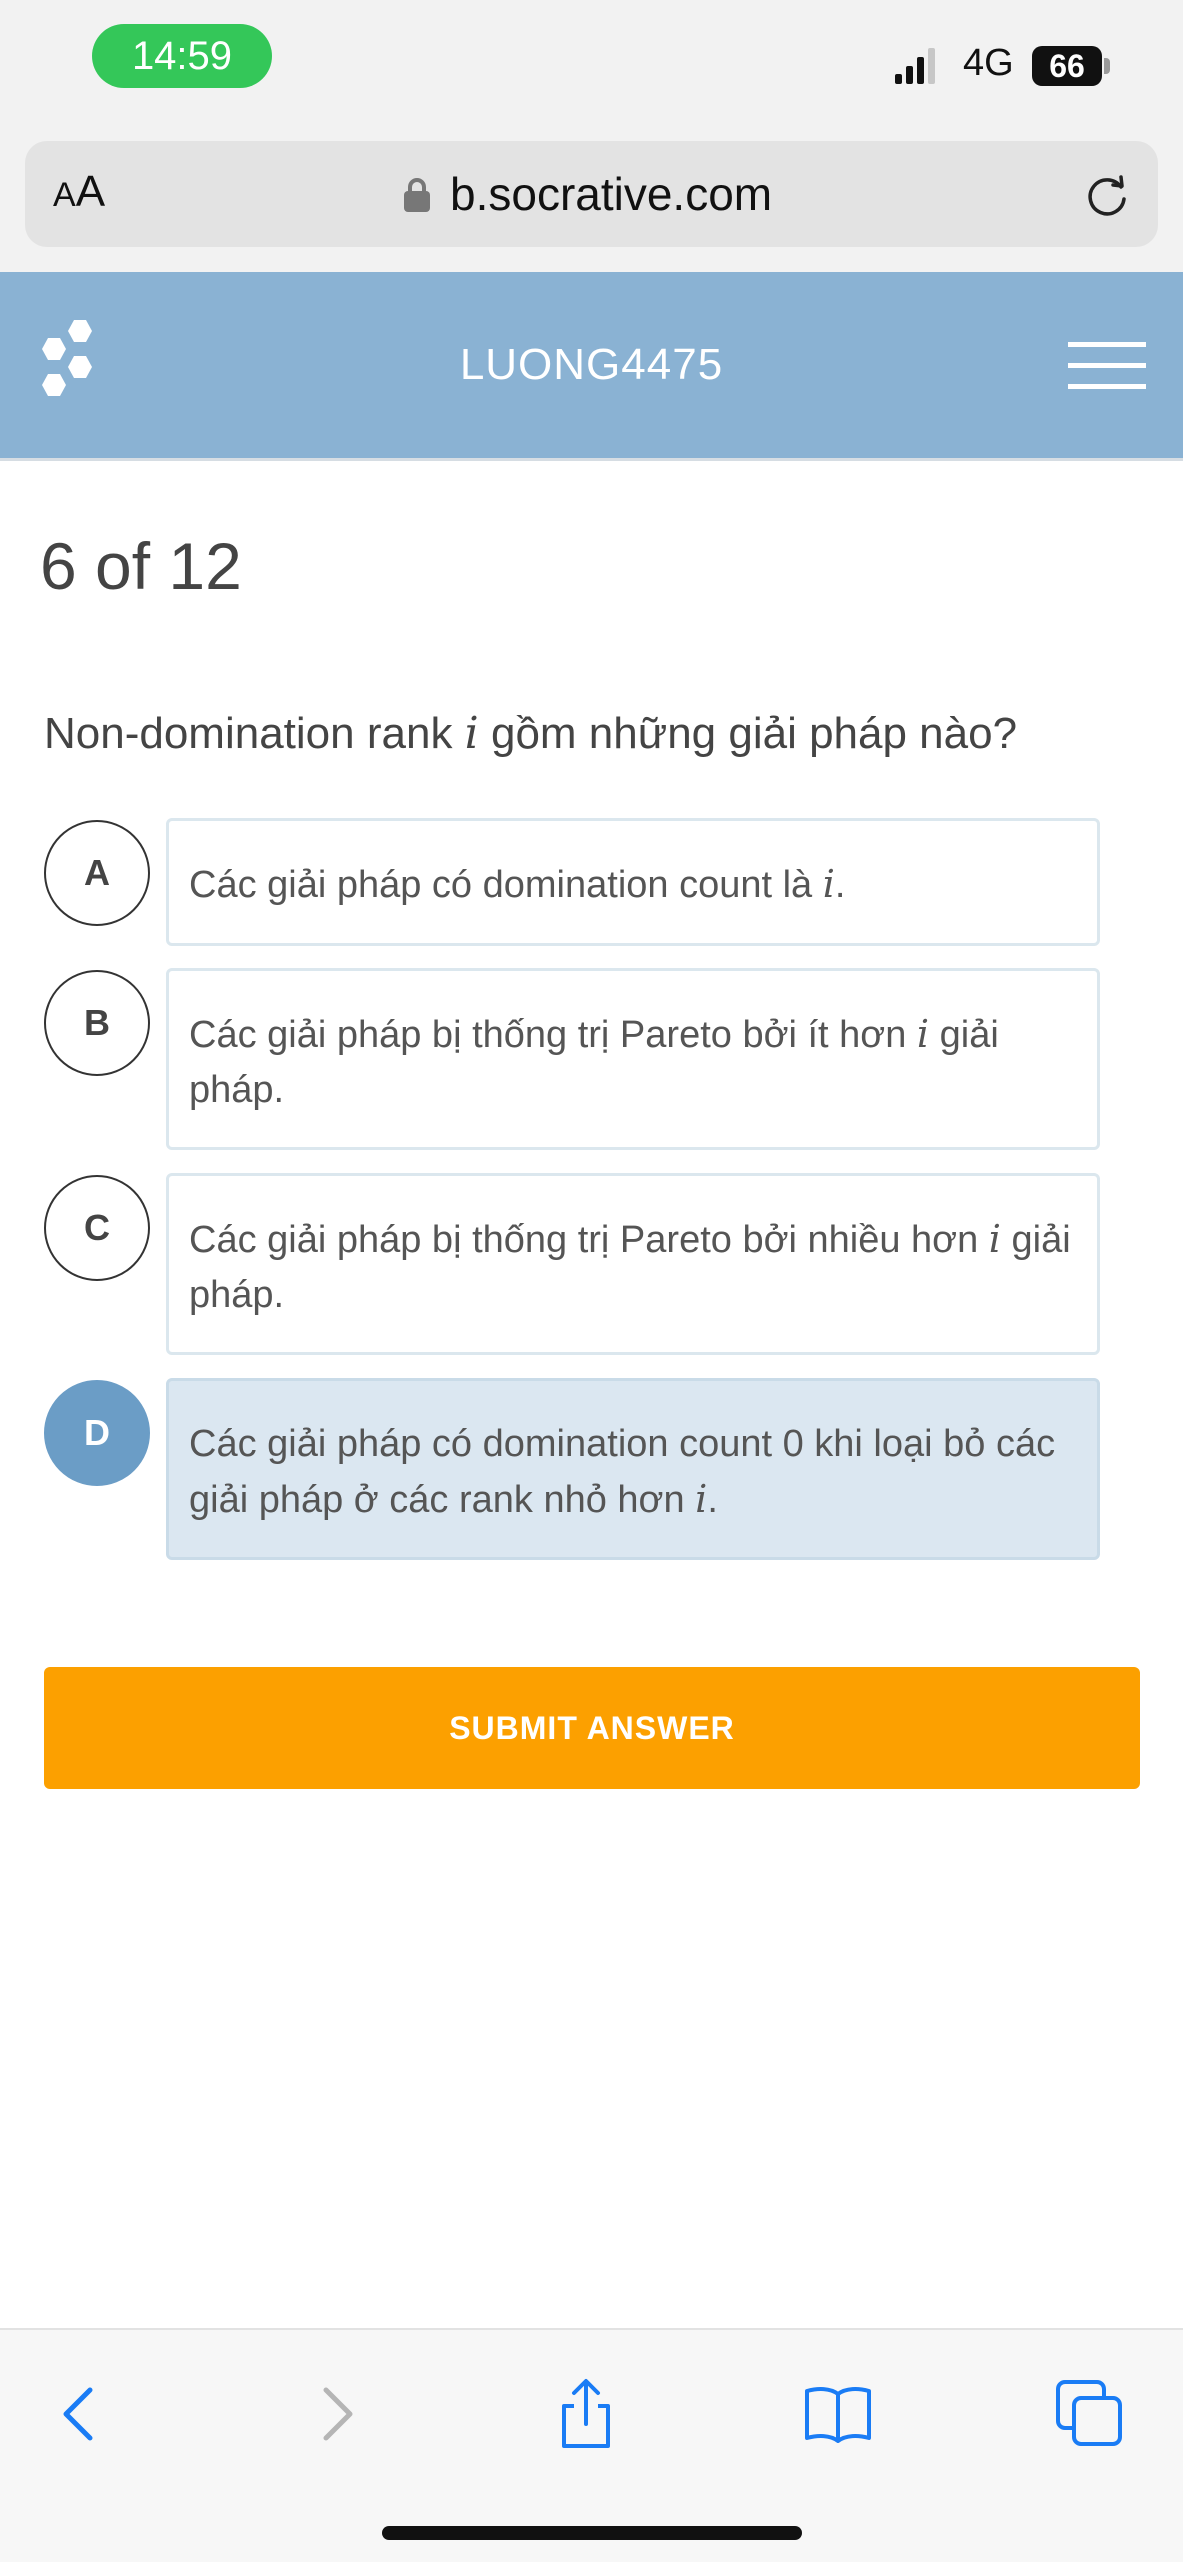 The height and width of the screenshot is (2562, 1183). I want to click on browser-address-area: AA b.socrative.com, so click(591, 201).